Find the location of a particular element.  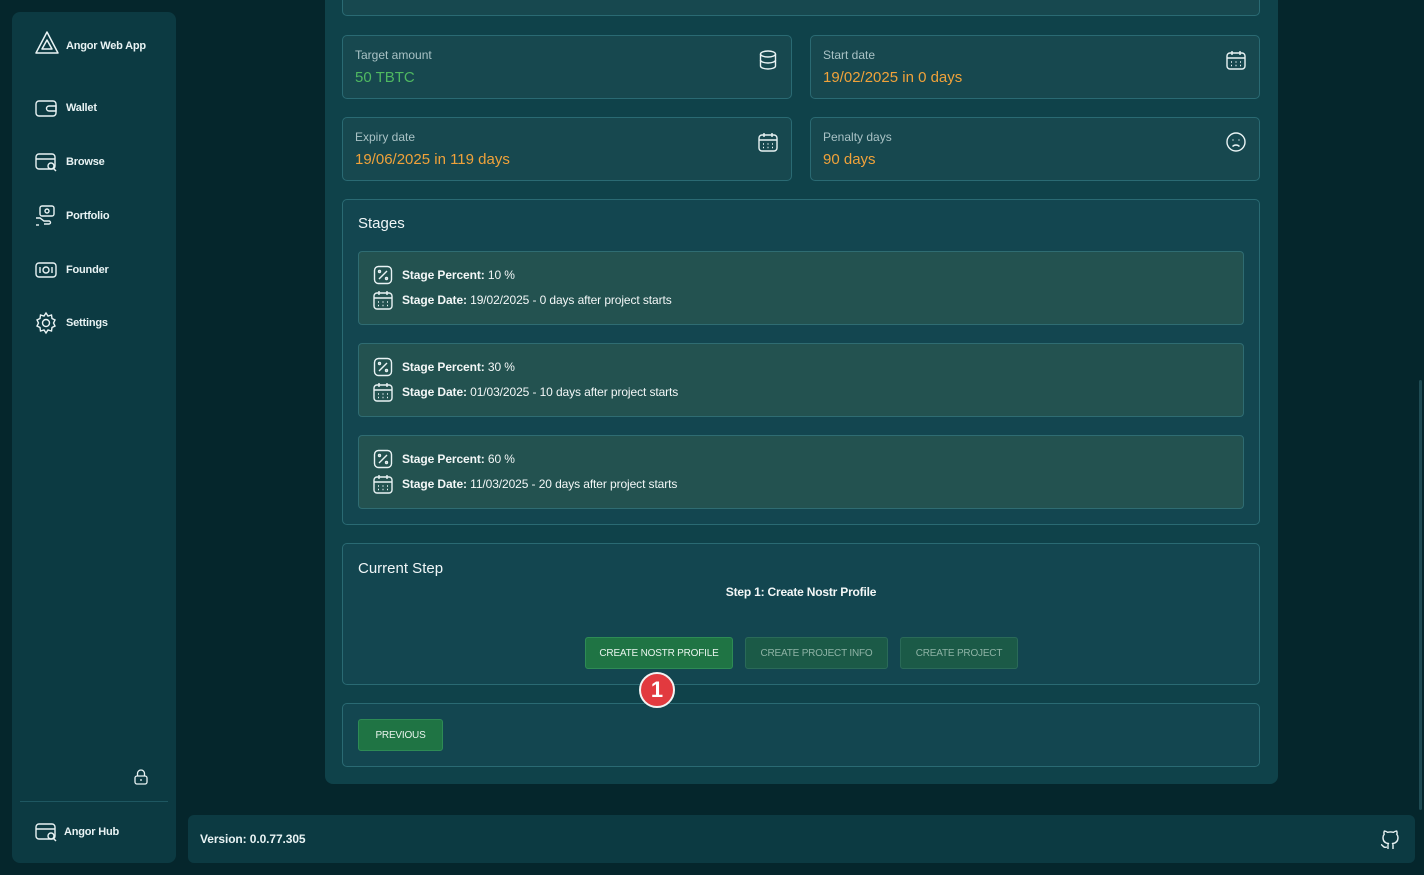

stage-date-value: 19/02/2025 - 0 days after project starts is located at coordinates (569, 300).